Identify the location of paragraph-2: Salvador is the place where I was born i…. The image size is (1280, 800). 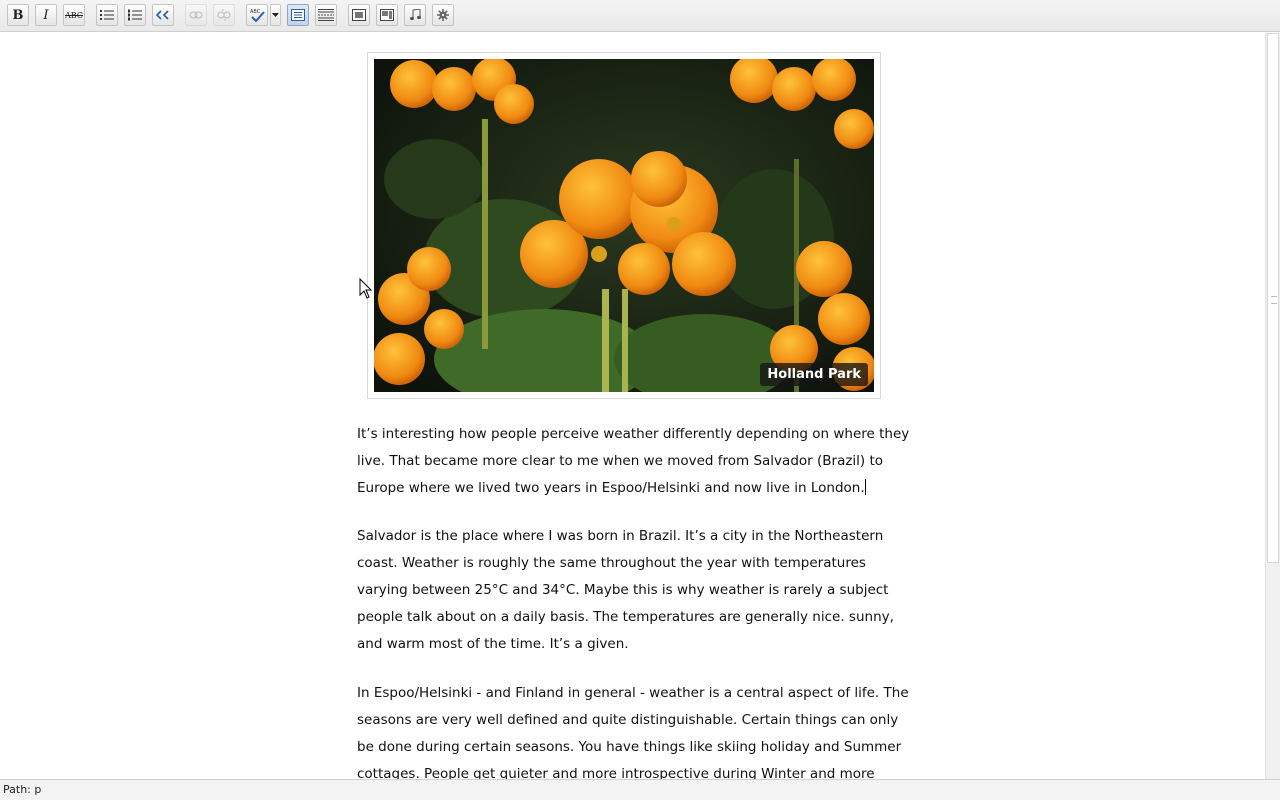
(635, 590).